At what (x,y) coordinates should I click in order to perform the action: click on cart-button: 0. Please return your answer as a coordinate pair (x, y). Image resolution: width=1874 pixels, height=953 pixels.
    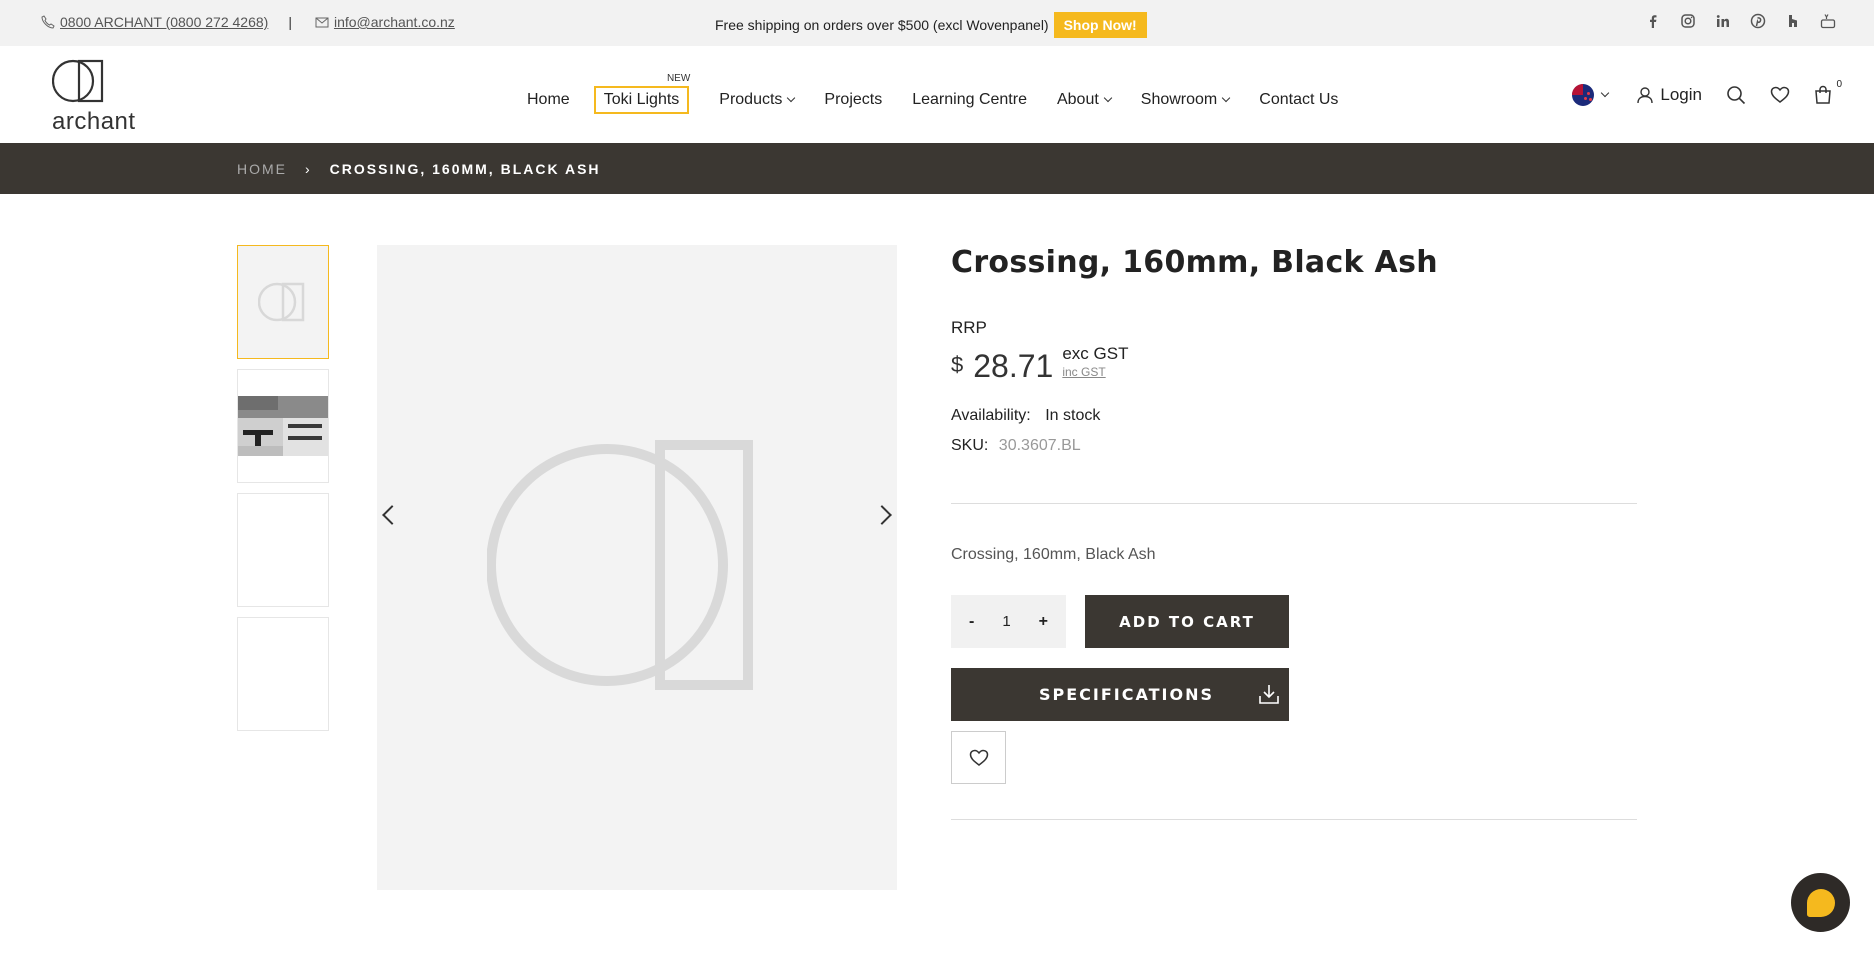
    Looking at the image, I should click on (1828, 92).